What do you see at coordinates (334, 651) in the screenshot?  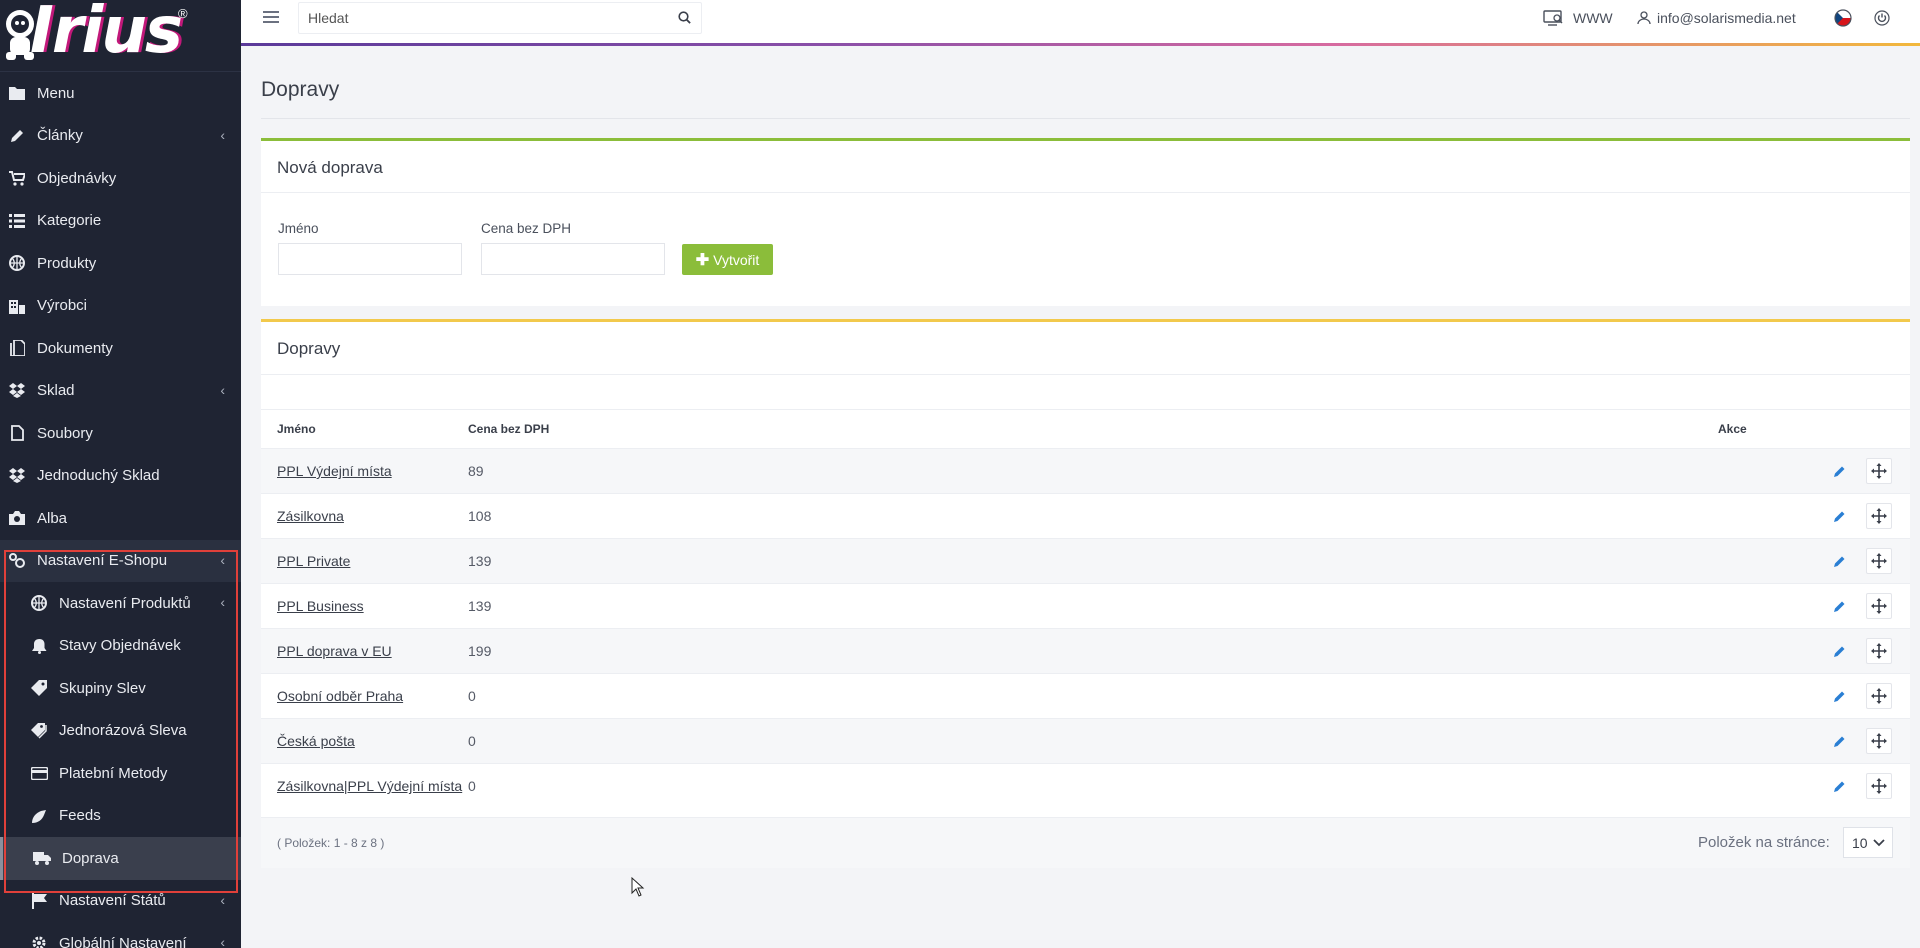 I see `shipping-name-link: PPL doprava v EU` at bounding box center [334, 651].